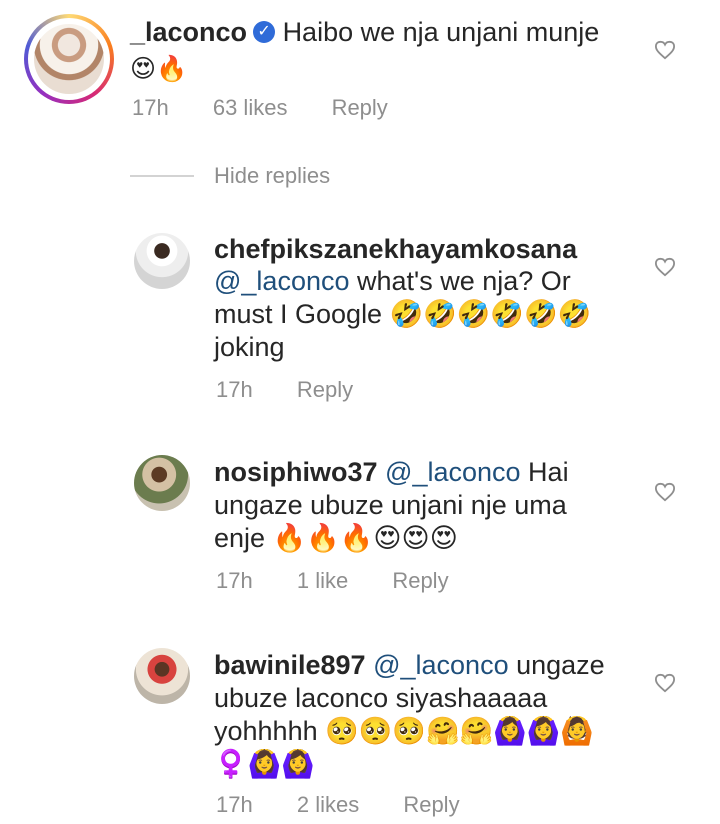  What do you see at coordinates (272, 176) in the screenshot?
I see `hide-replies-button: Hide replies` at bounding box center [272, 176].